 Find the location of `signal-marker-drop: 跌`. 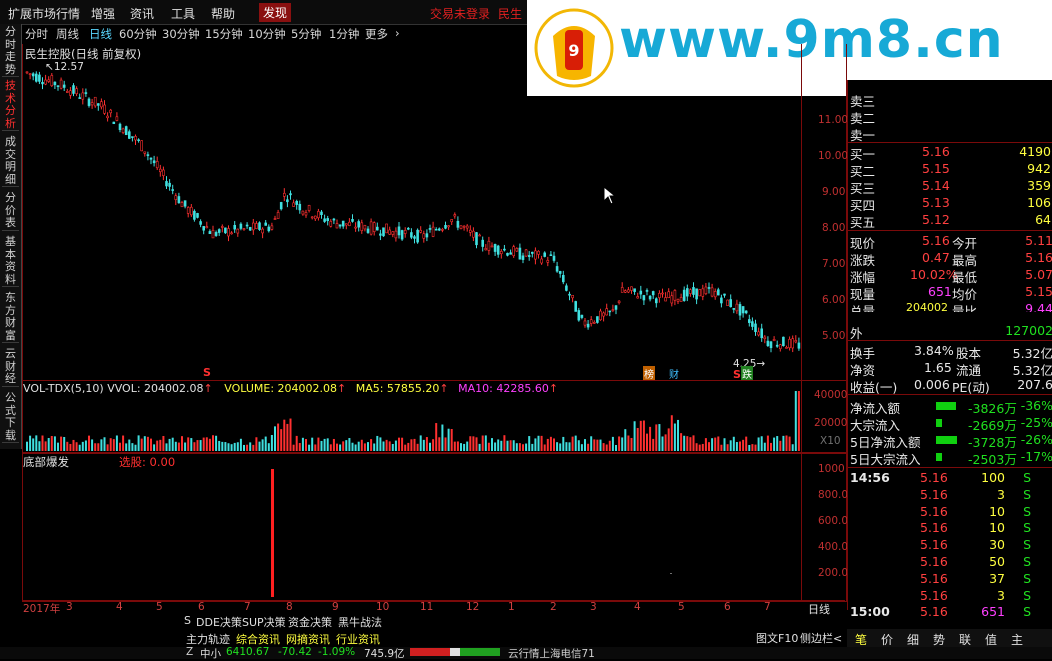

signal-marker-drop: 跌 is located at coordinates (747, 373).